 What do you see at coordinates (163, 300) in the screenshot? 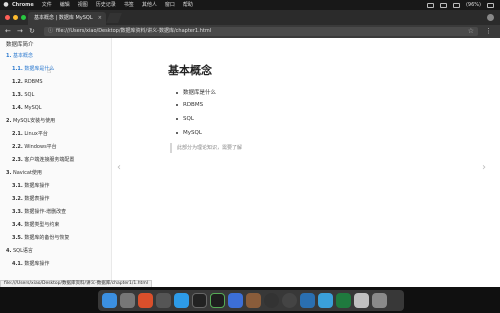
I see `rocket-icon` at bounding box center [163, 300].